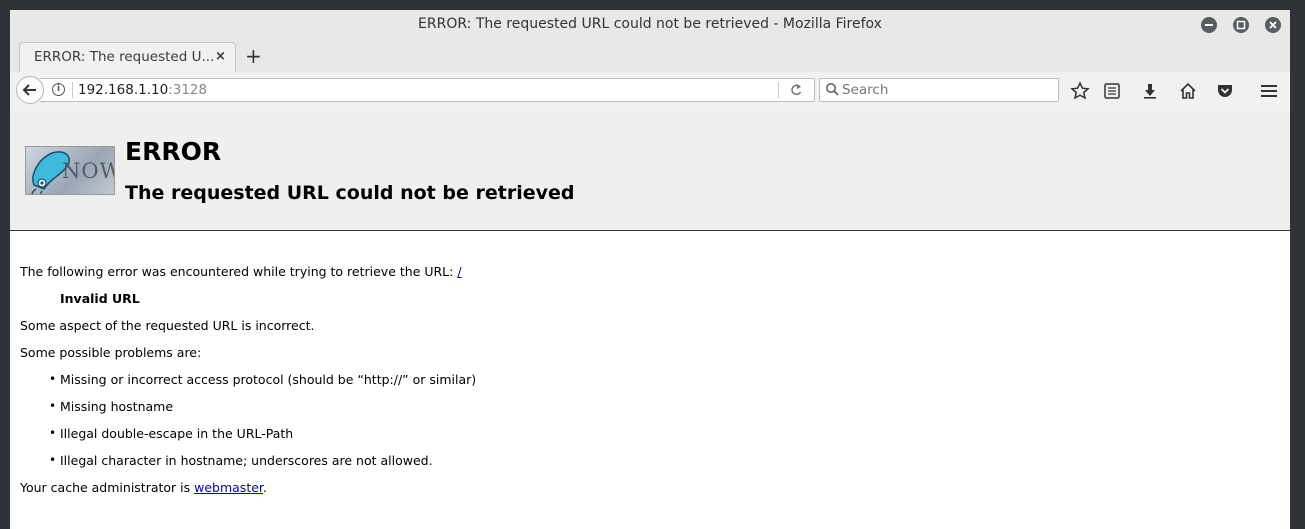 This screenshot has height=529, width=1305. What do you see at coordinates (1225, 91) in the screenshot?
I see `pocket-icon` at bounding box center [1225, 91].